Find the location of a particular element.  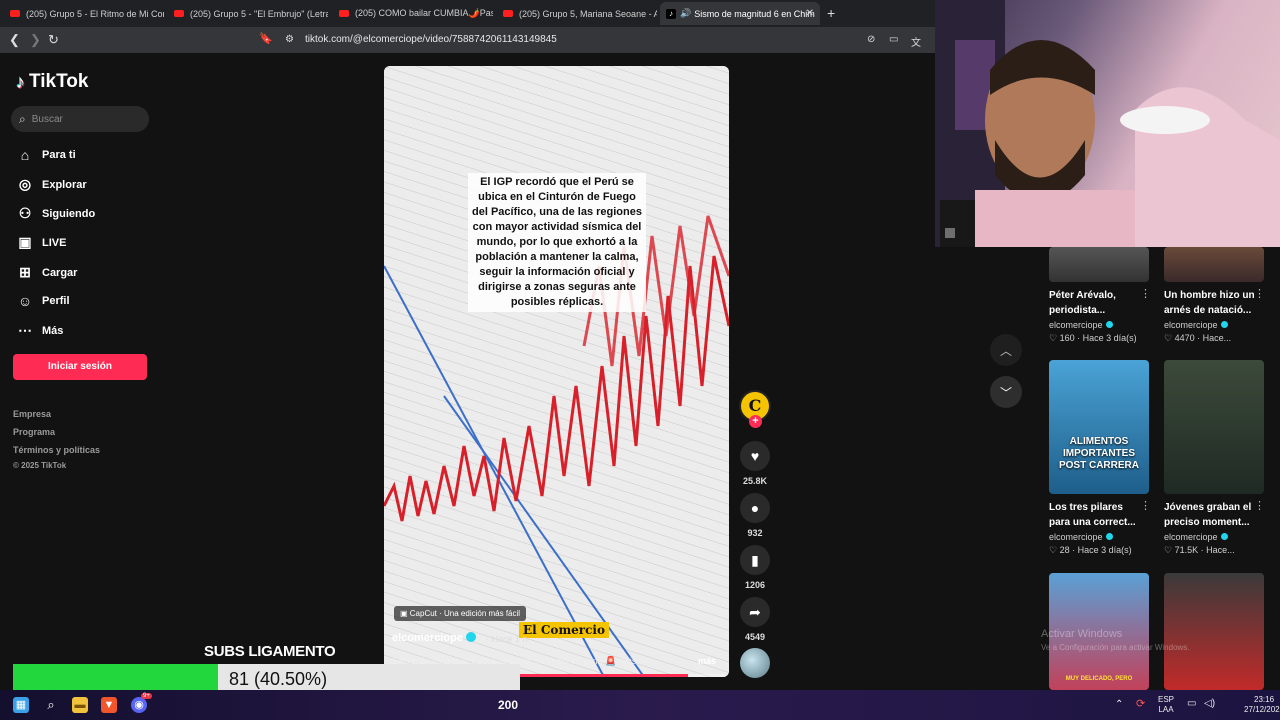

sidebar-item-live: ▣ LIVE is located at coordinates (41, 242).